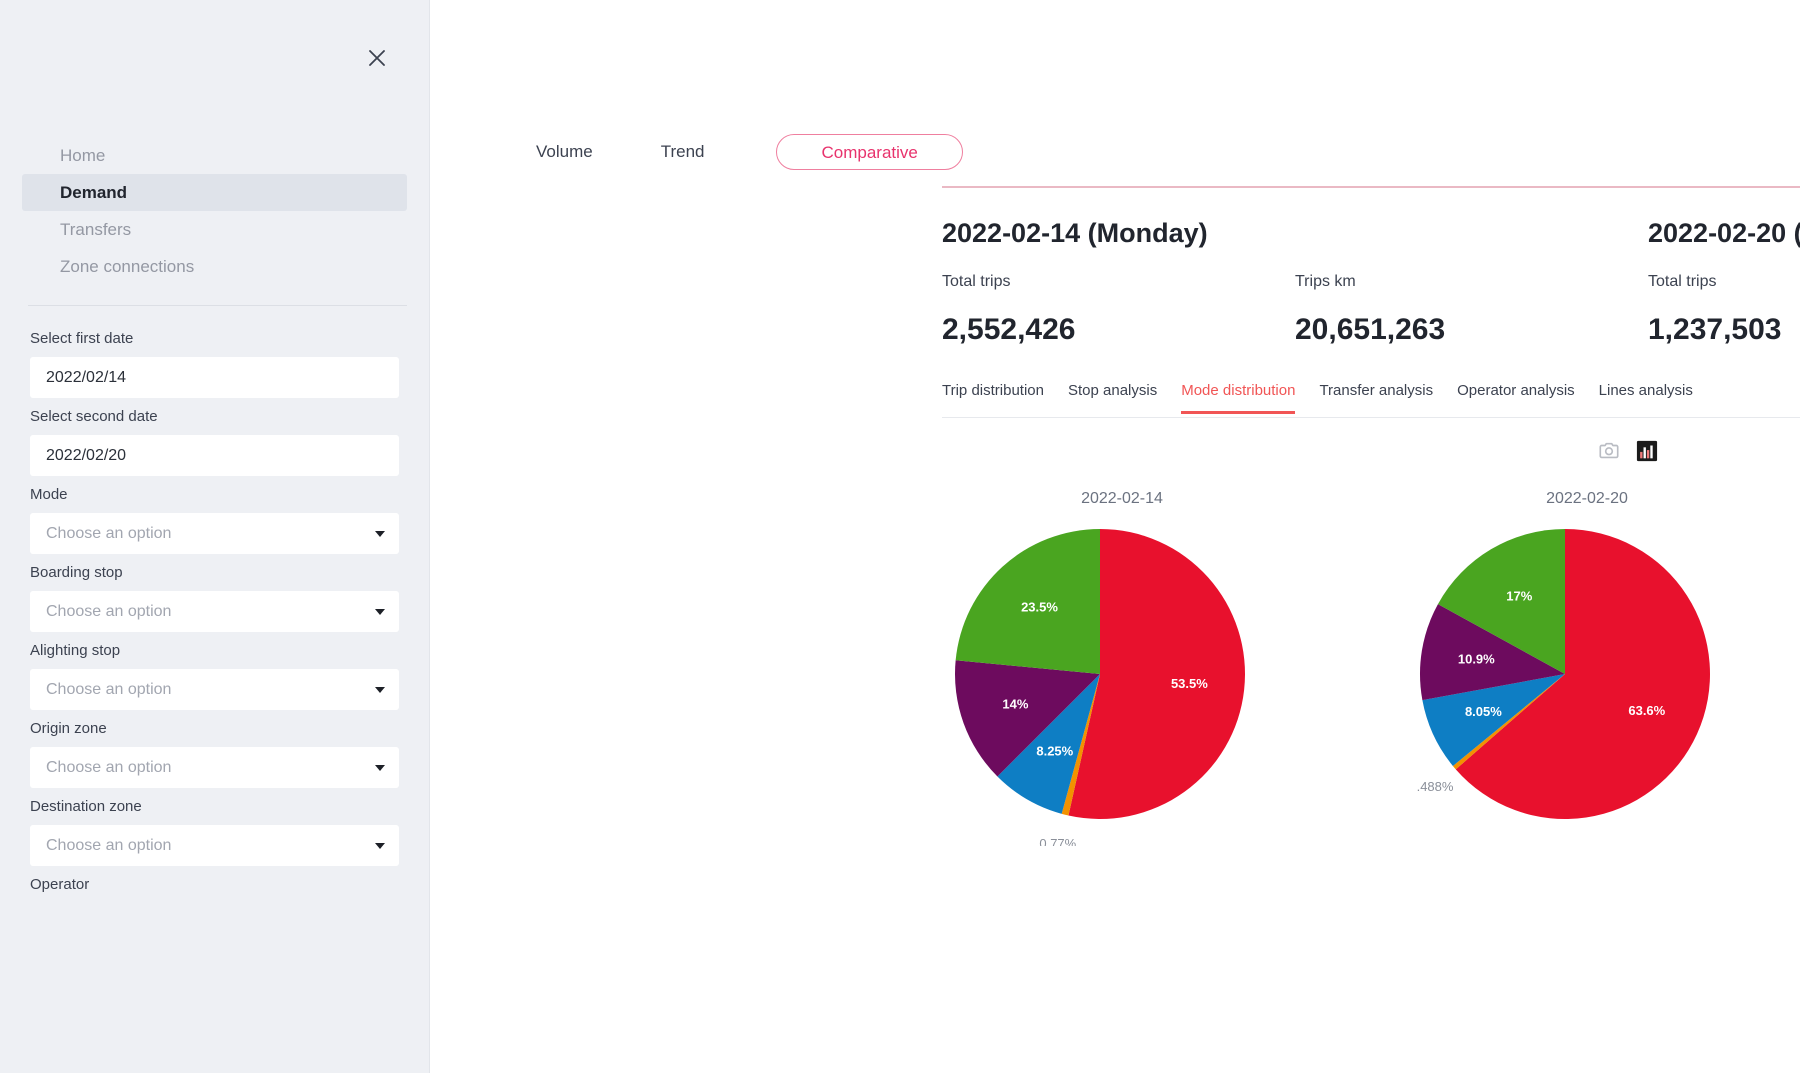 This screenshot has width=1800, height=1073. What do you see at coordinates (1519, 596) in the screenshot?
I see `pie-slice-label: 17%` at bounding box center [1519, 596].